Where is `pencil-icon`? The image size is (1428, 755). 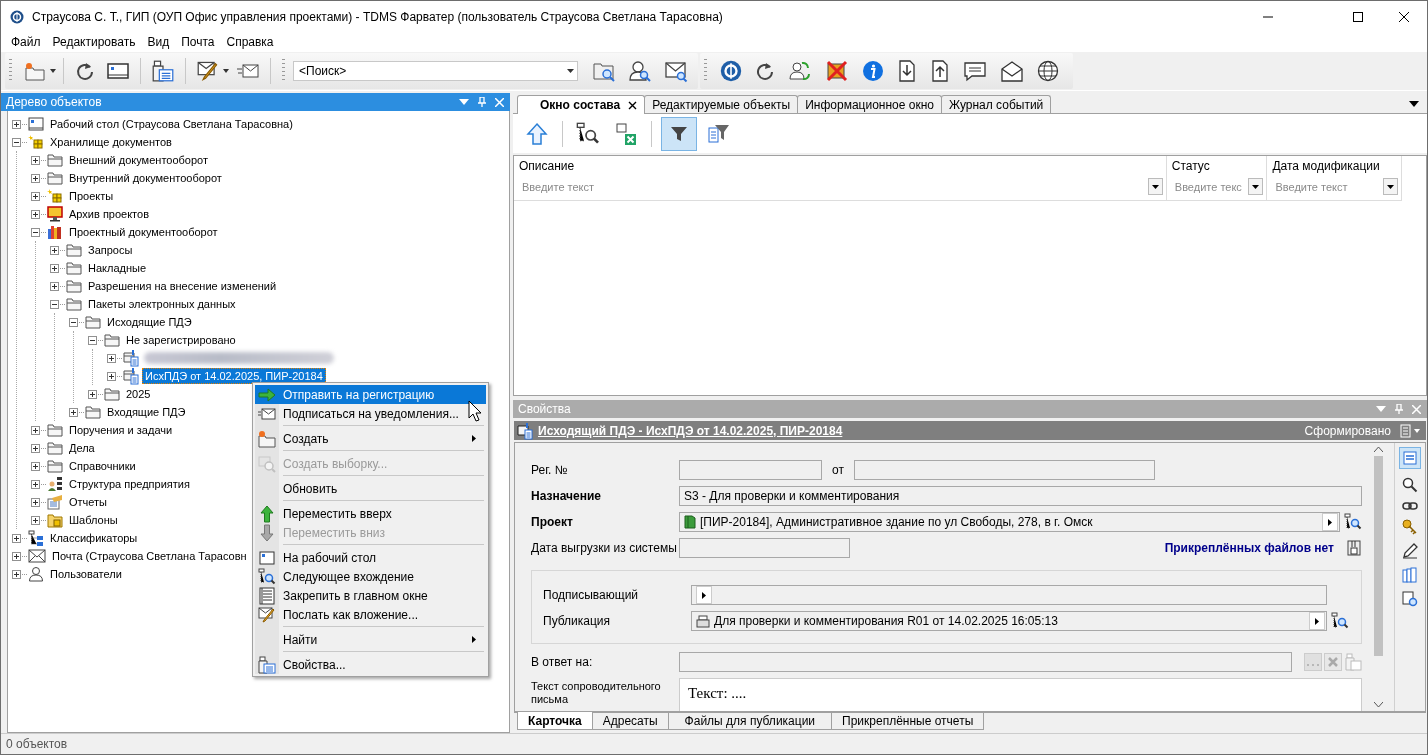 pencil-icon is located at coordinates (1410, 551).